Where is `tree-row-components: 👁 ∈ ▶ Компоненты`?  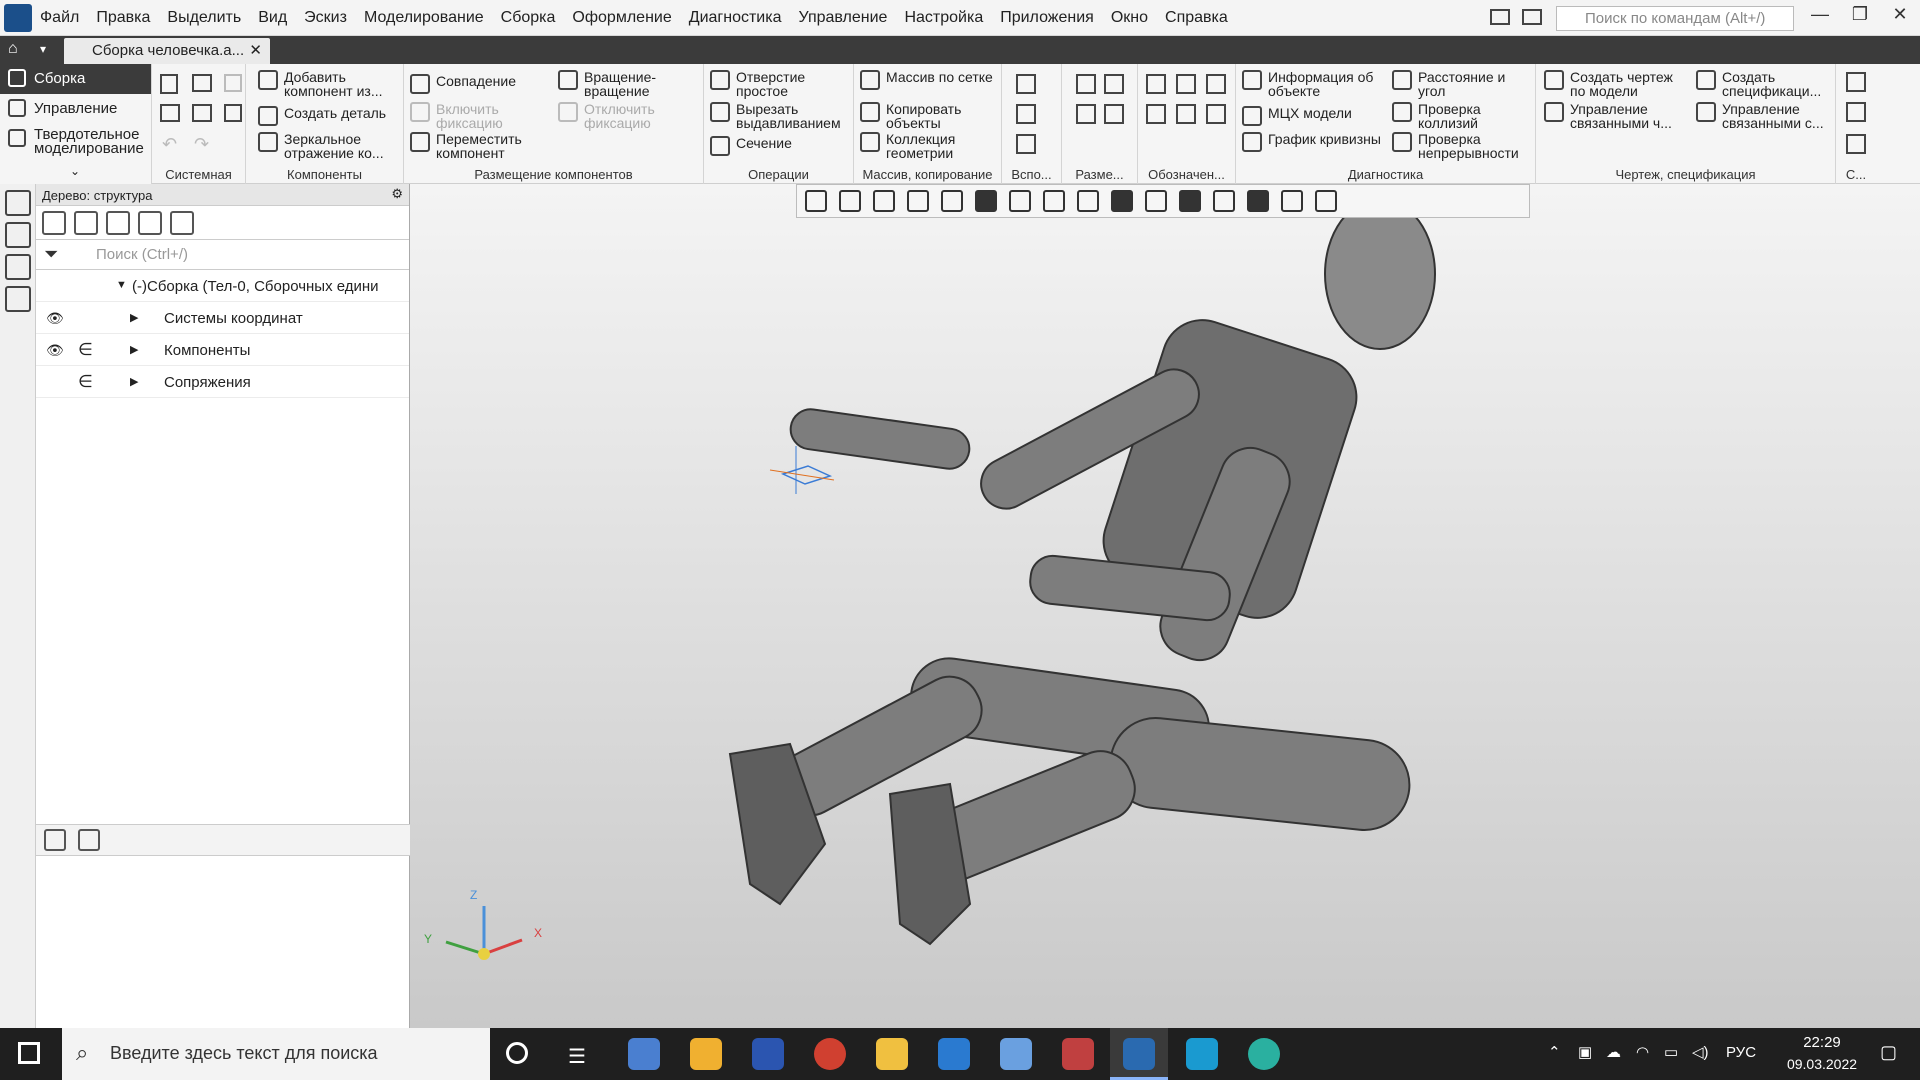 tree-row-components: 👁 ∈ ▶ Компоненты is located at coordinates (222, 350).